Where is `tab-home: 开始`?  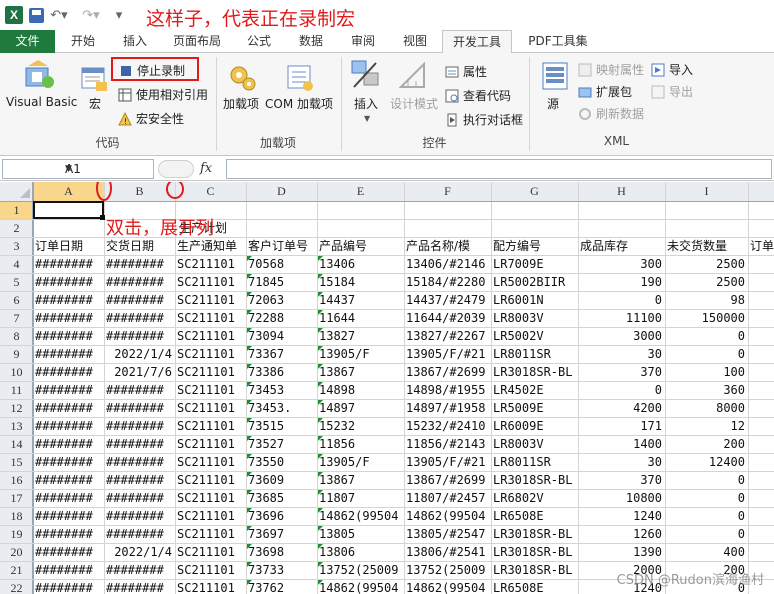 tab-home: 开始 is located at coordinates (83, 41).